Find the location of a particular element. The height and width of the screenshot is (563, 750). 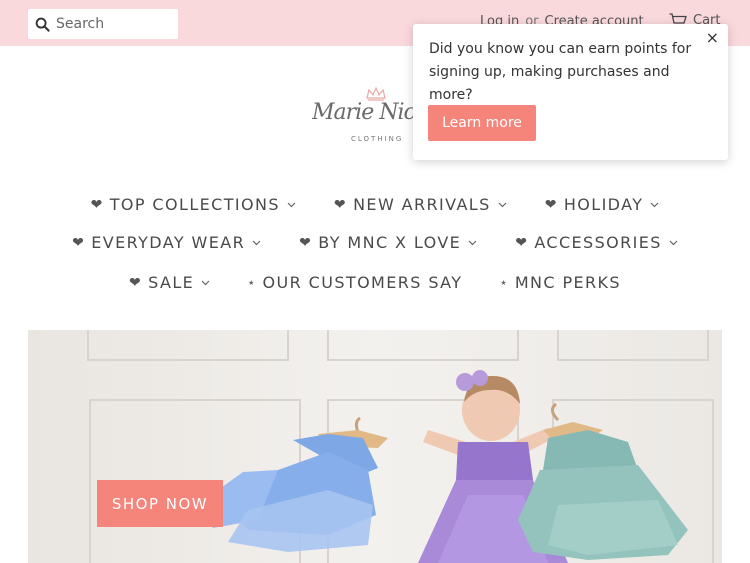

search-box is located at coordinates (103, 24).